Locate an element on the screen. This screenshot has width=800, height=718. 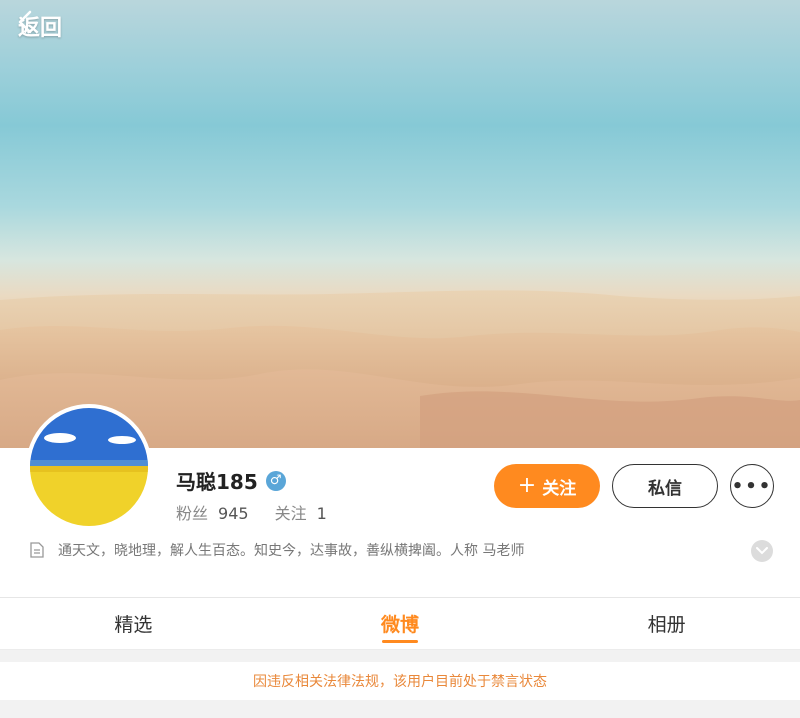
message-label: 私信 is located at coordinates (665, 488).